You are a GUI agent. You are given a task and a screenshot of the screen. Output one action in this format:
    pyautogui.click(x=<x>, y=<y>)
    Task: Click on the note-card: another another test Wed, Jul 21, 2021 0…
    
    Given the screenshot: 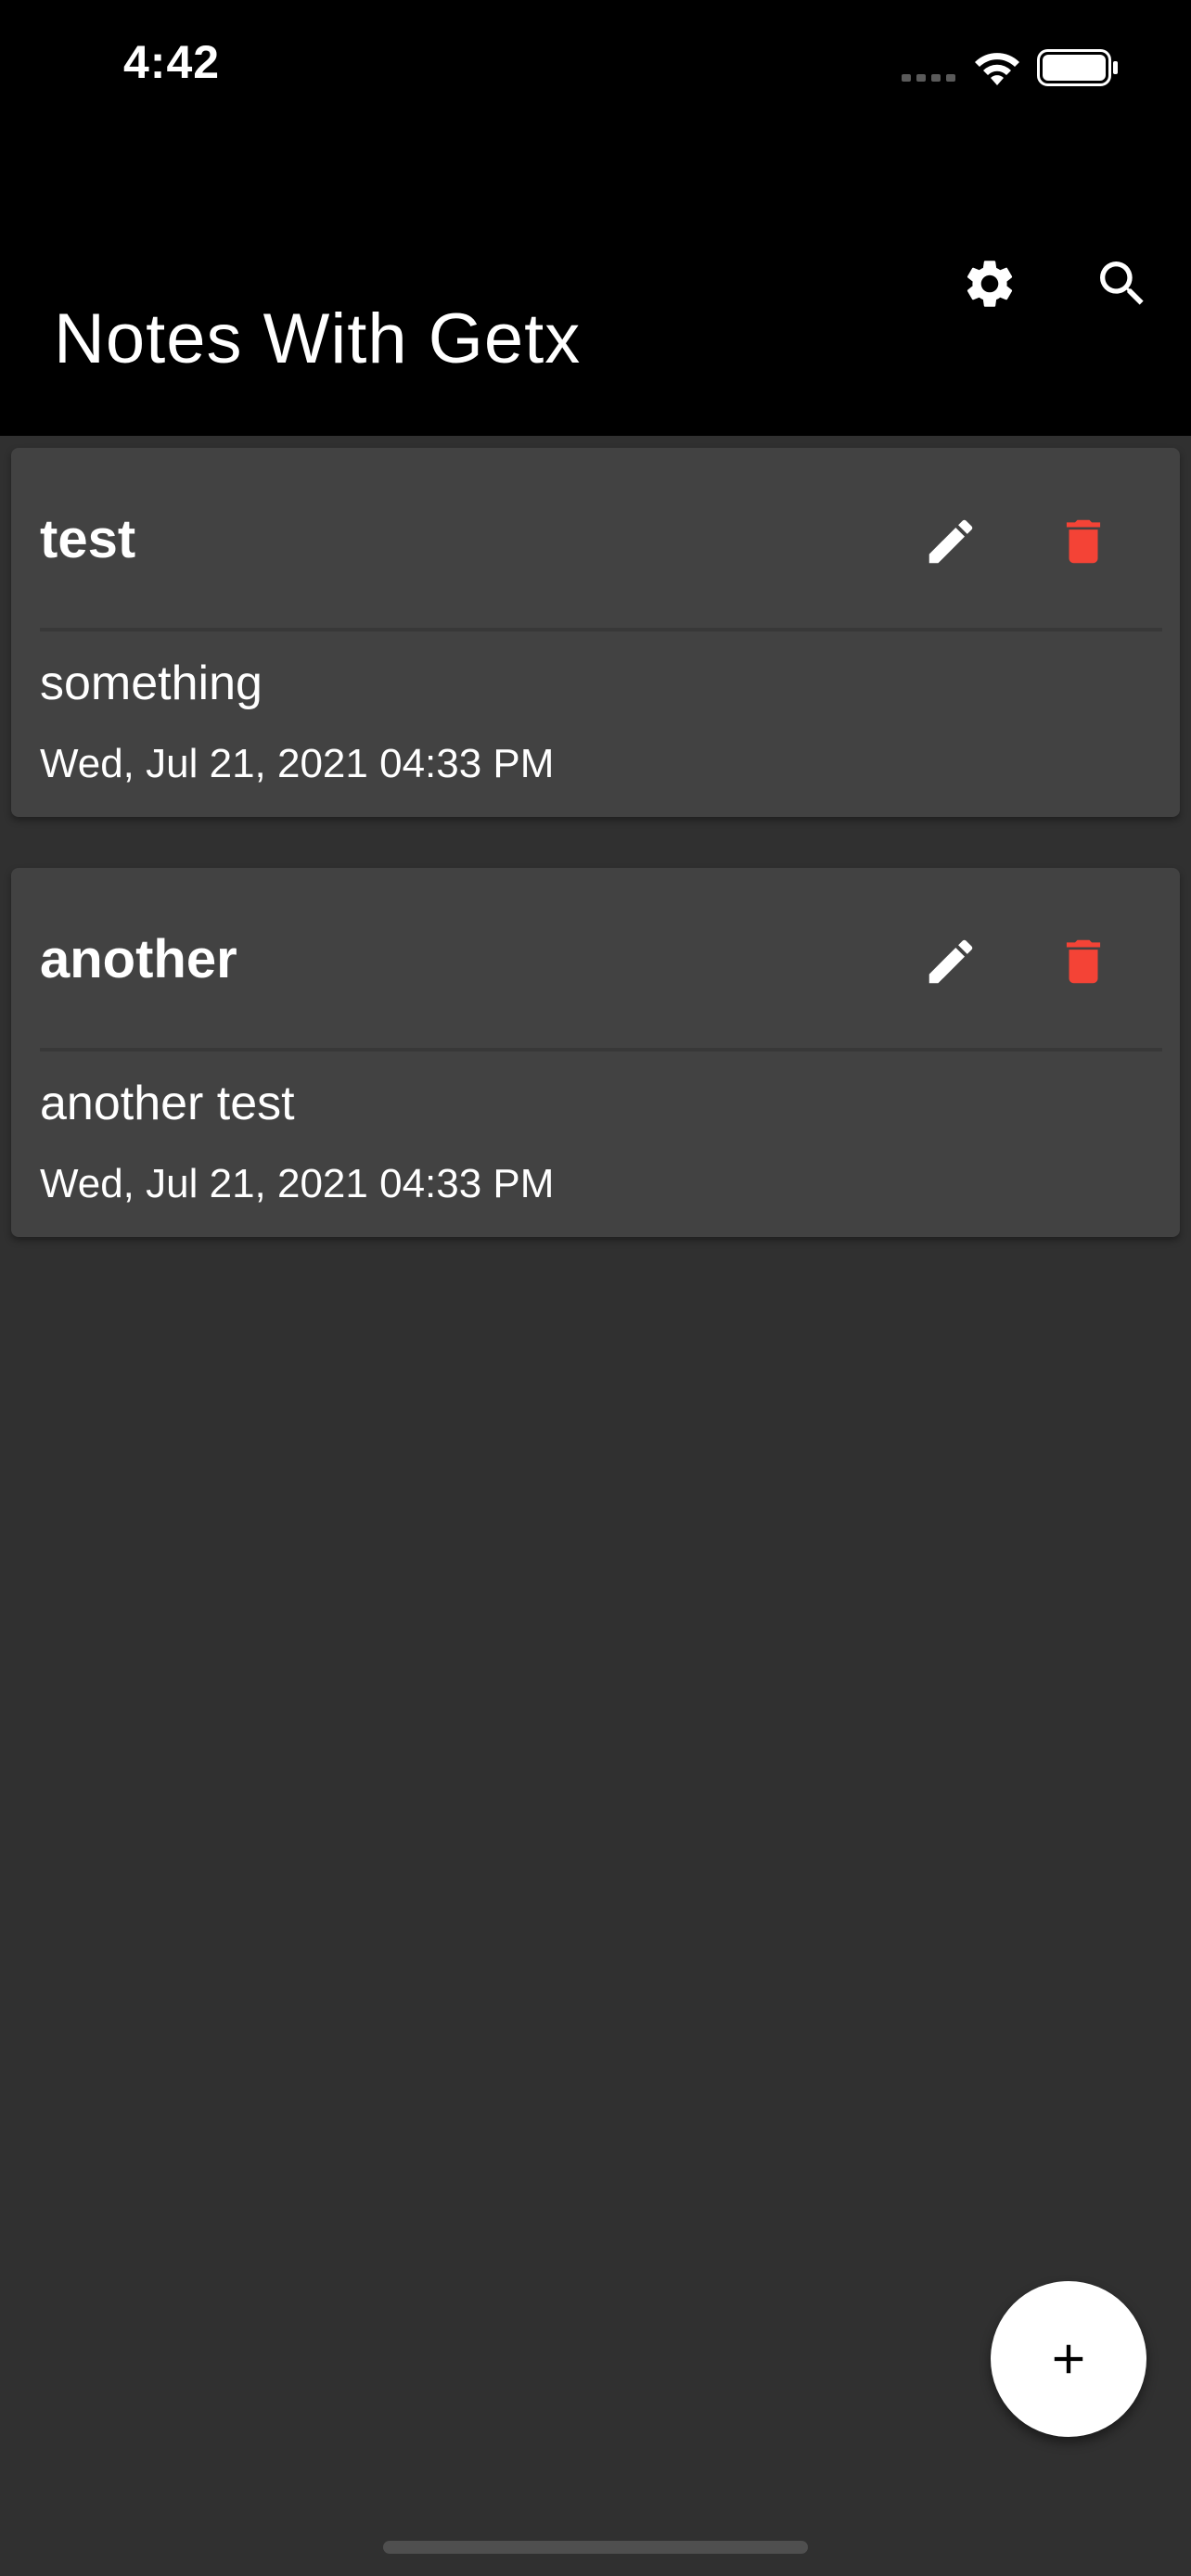 What is the action you would take?
    pyautogui.click(x=595, y=1052)
    